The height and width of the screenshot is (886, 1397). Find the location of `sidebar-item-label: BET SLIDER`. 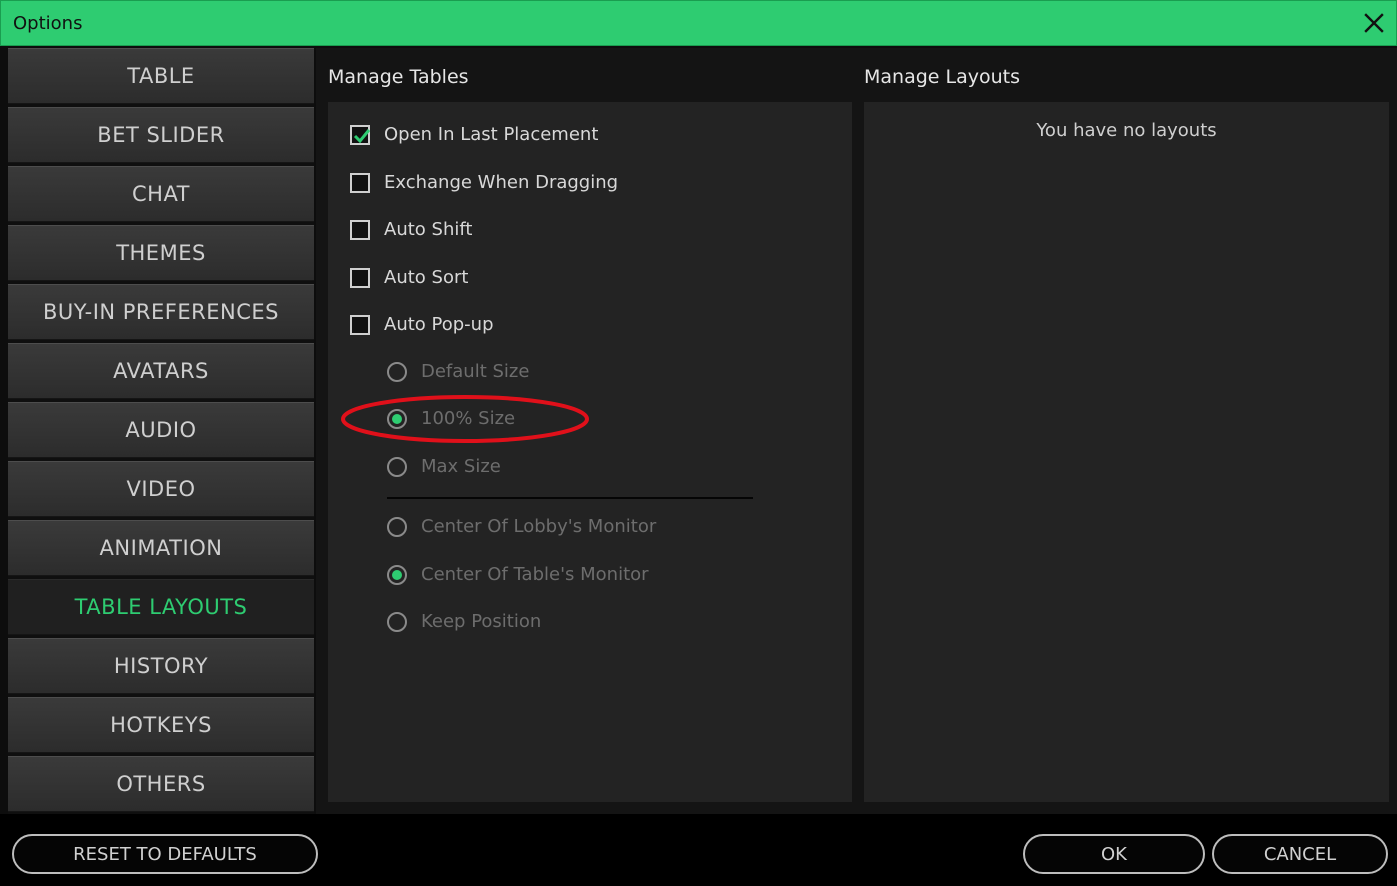

sidebar-item-label: BET SLIDER is located at coordinates (161, 135).